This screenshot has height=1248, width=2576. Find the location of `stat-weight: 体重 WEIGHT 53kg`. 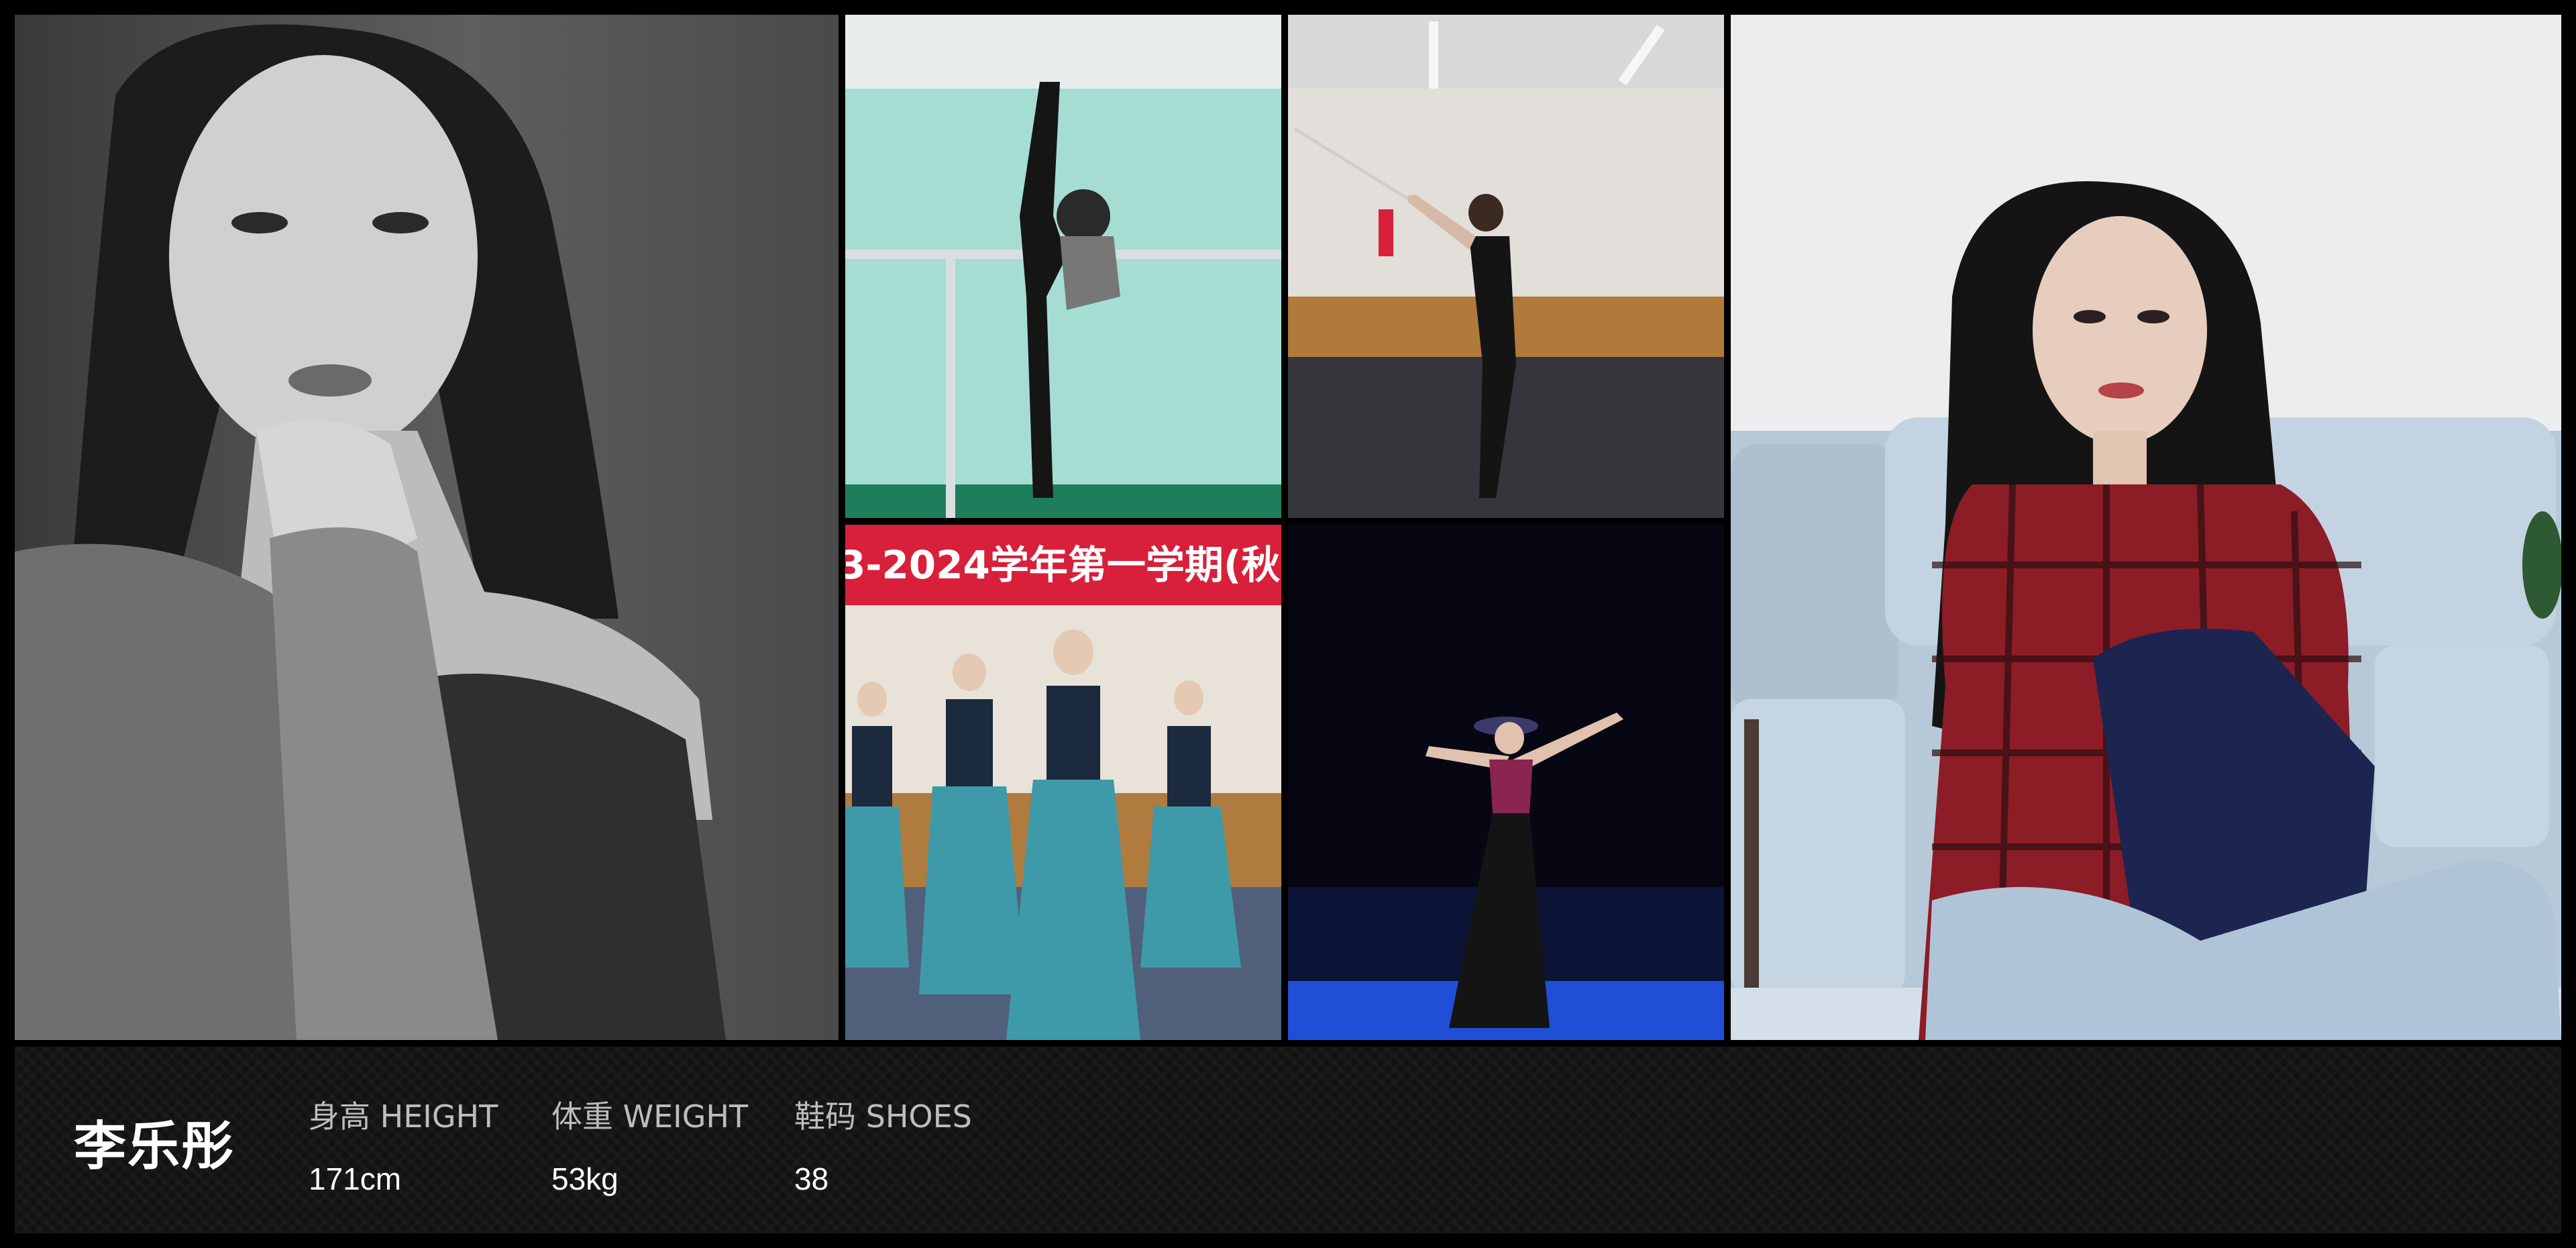

stat-weight: 体重 WEIGHT 53kg is located at coordinates (649, 1145).